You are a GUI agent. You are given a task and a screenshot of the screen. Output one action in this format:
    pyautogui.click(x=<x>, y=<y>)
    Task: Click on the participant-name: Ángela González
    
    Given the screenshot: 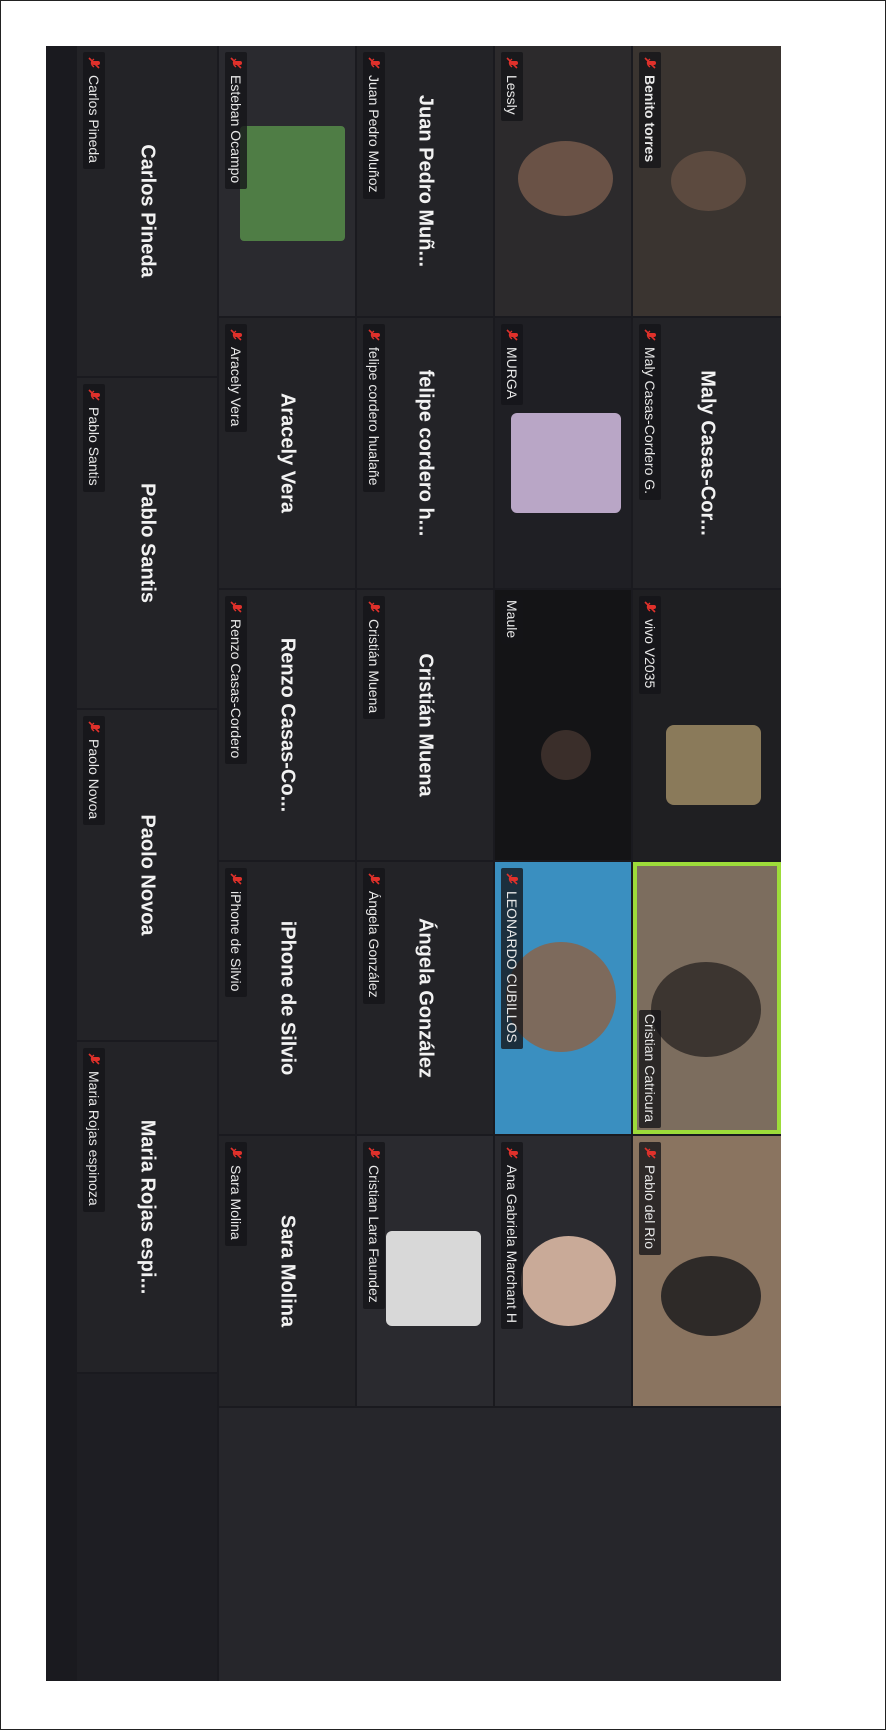 What is the action you would take?
    pyautogui.click(x=374, y=944)
    